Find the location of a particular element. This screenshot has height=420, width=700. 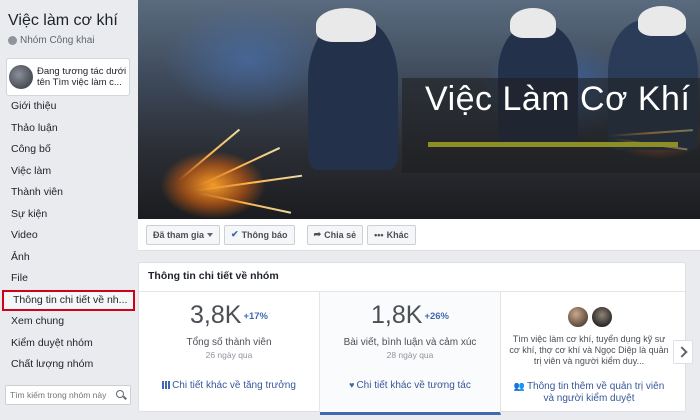

page-avatar is located at coordinates (21, 77).